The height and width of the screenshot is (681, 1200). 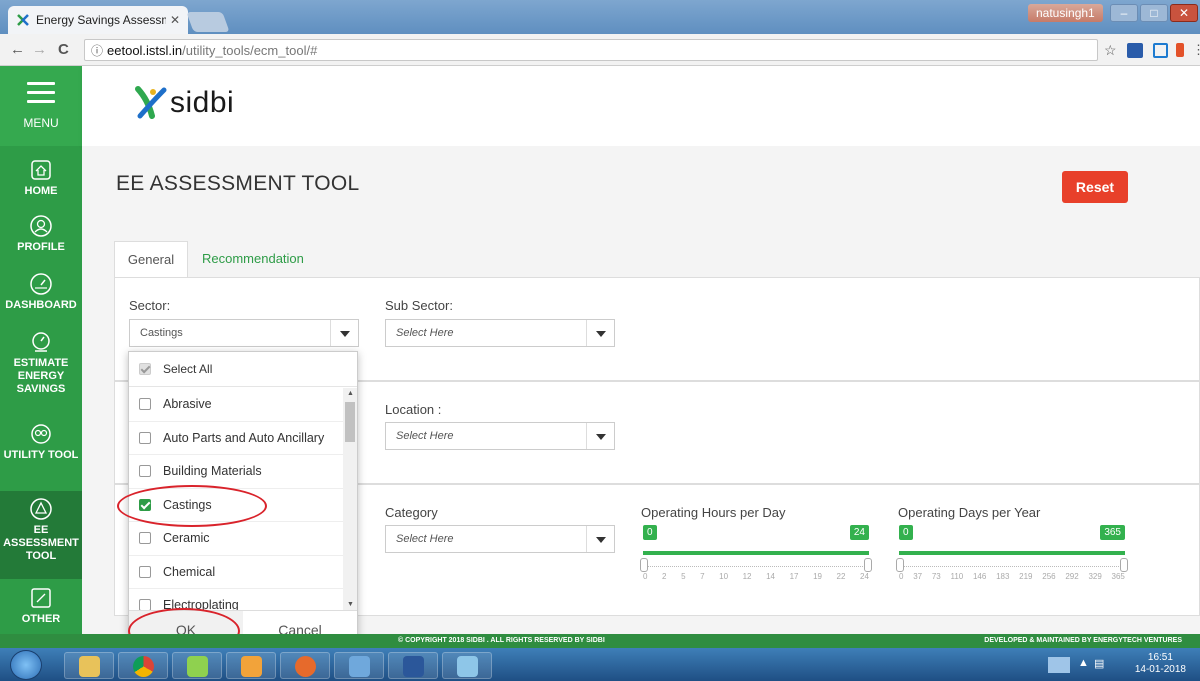 What do you see at coordinates (500, 436) in the screenshot?
I see `location-select: Select Here` at bounding box center [500, 436].